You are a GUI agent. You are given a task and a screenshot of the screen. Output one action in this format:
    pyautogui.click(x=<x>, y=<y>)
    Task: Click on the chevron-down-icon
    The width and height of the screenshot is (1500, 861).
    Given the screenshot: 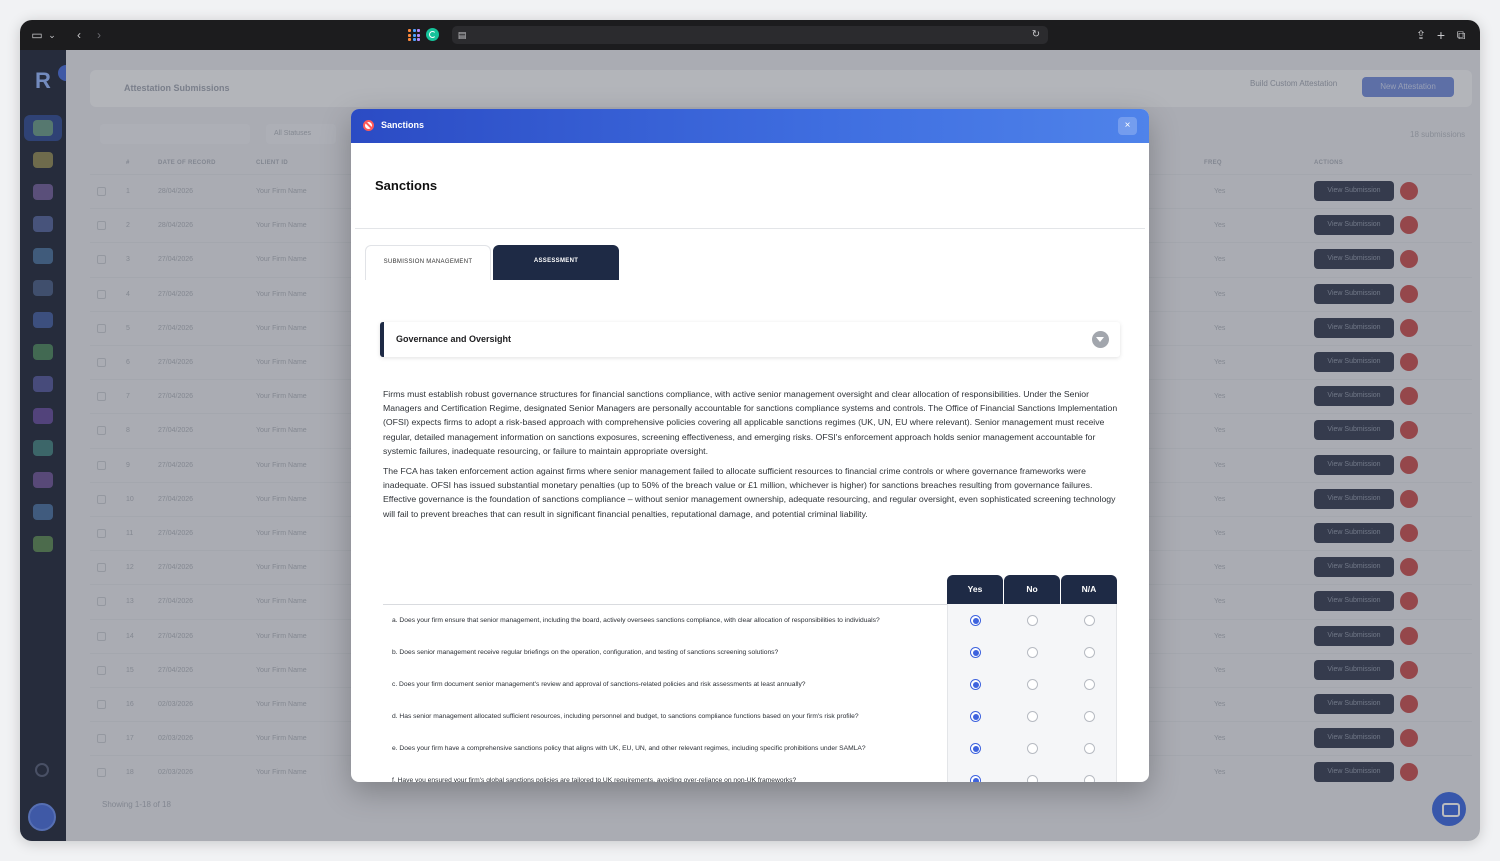 What is the action you would take?
    pyautogui.click(x=1100, y=339)
    